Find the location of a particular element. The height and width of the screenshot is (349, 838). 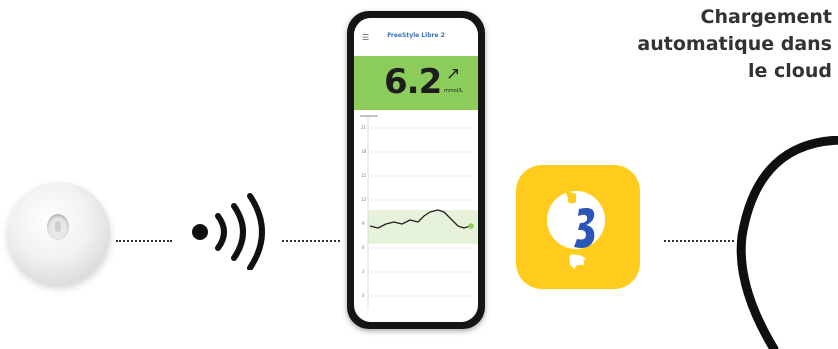

glucose-value: 6.2 is located at coordinates (413, 82).